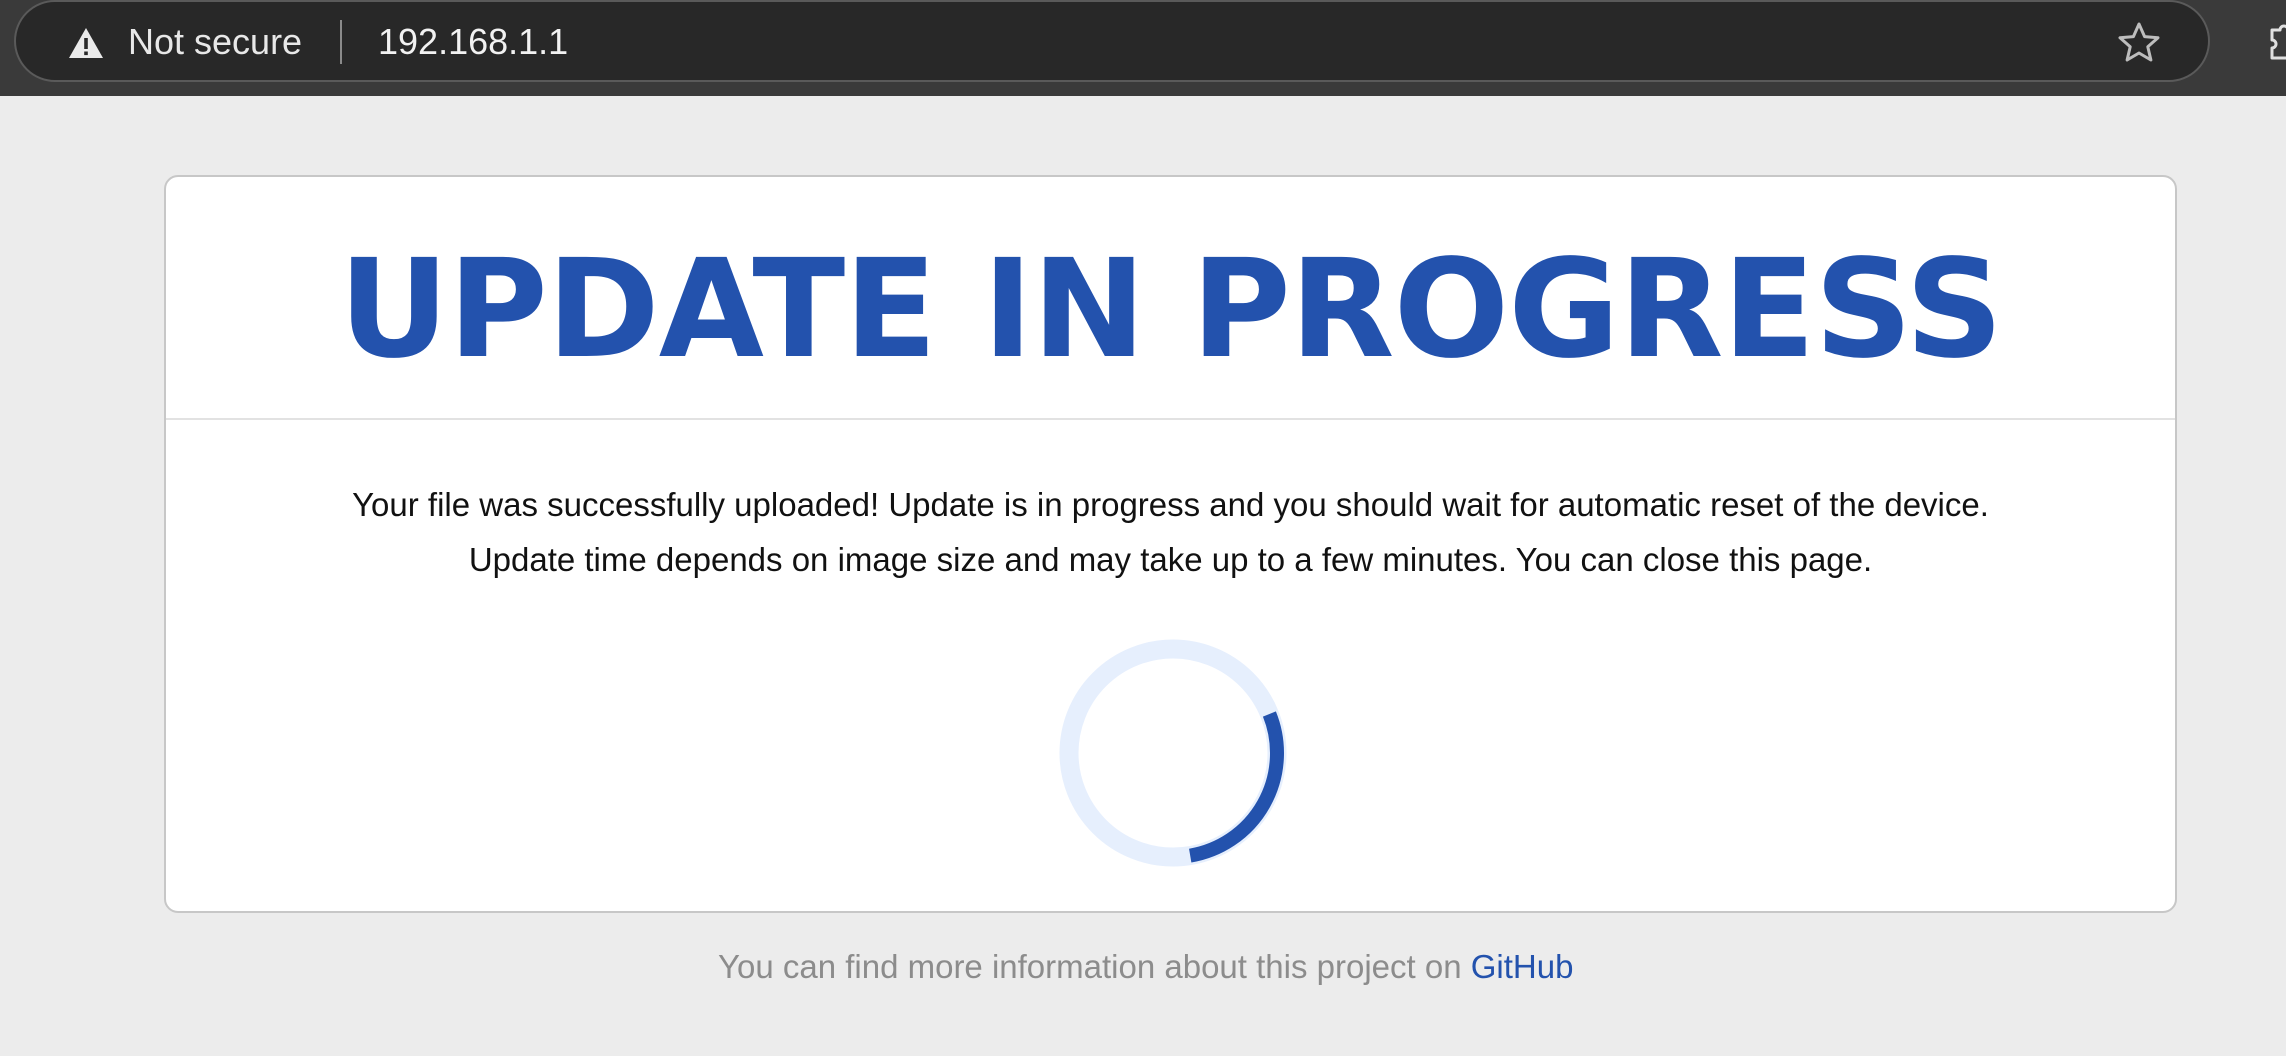 The width and height of the screenshot is (2286, 1056). I want to click on address-bar-divider, so click(341, 42).